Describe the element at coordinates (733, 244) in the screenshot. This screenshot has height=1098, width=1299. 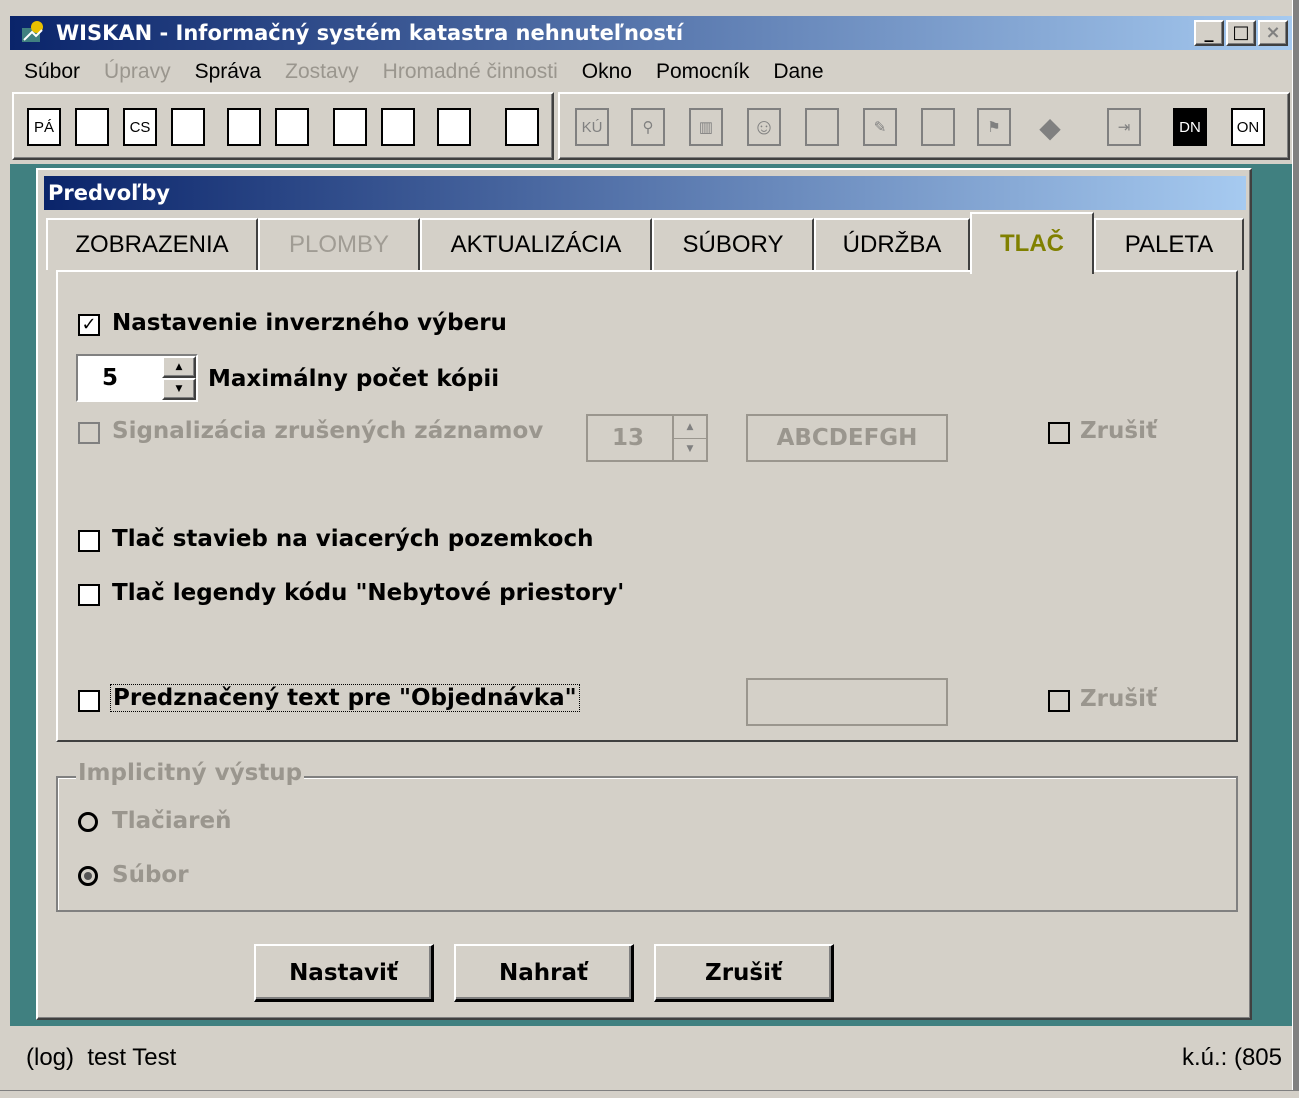
I see `tab-subory: SÚBORY` at that location.